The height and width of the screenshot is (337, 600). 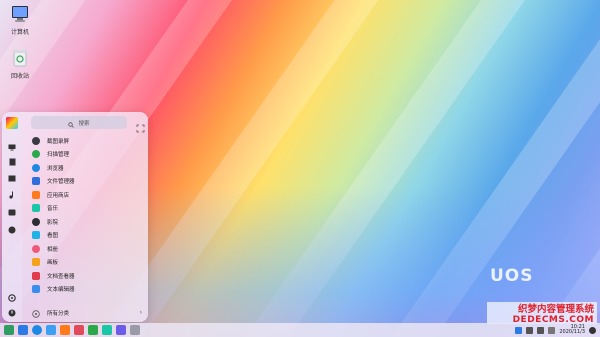 I want to click on app-label: 画板, so click(x=53, y=263).